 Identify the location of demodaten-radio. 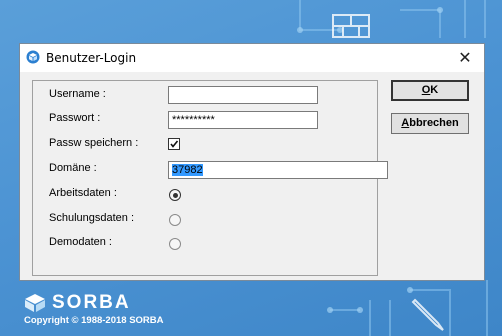
(175, 244).